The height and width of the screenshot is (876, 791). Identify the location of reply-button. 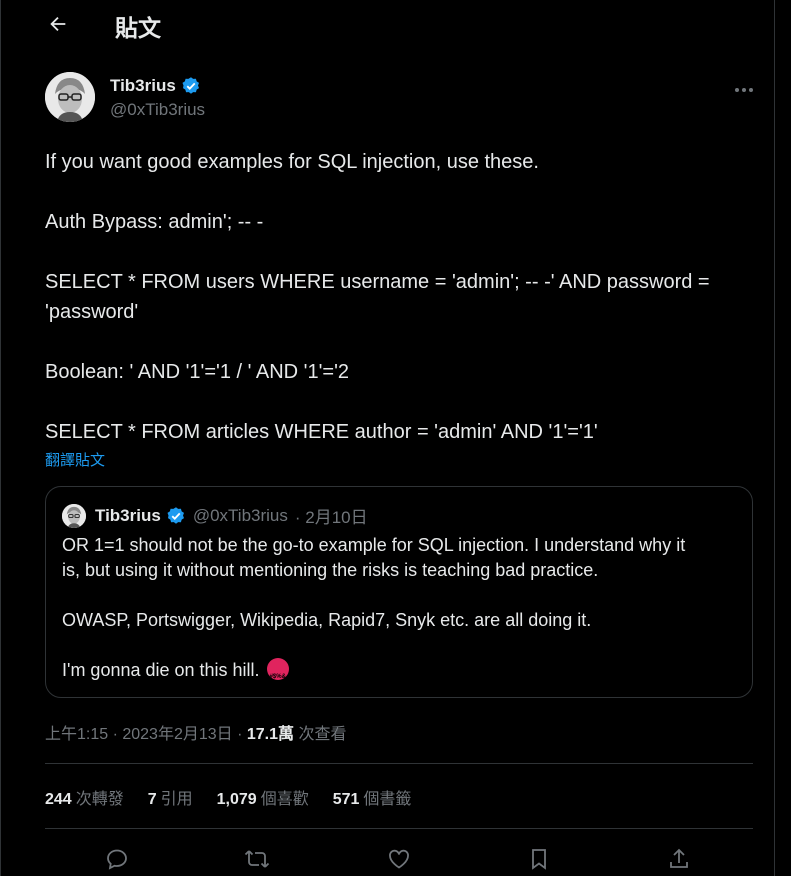
(117, 859).